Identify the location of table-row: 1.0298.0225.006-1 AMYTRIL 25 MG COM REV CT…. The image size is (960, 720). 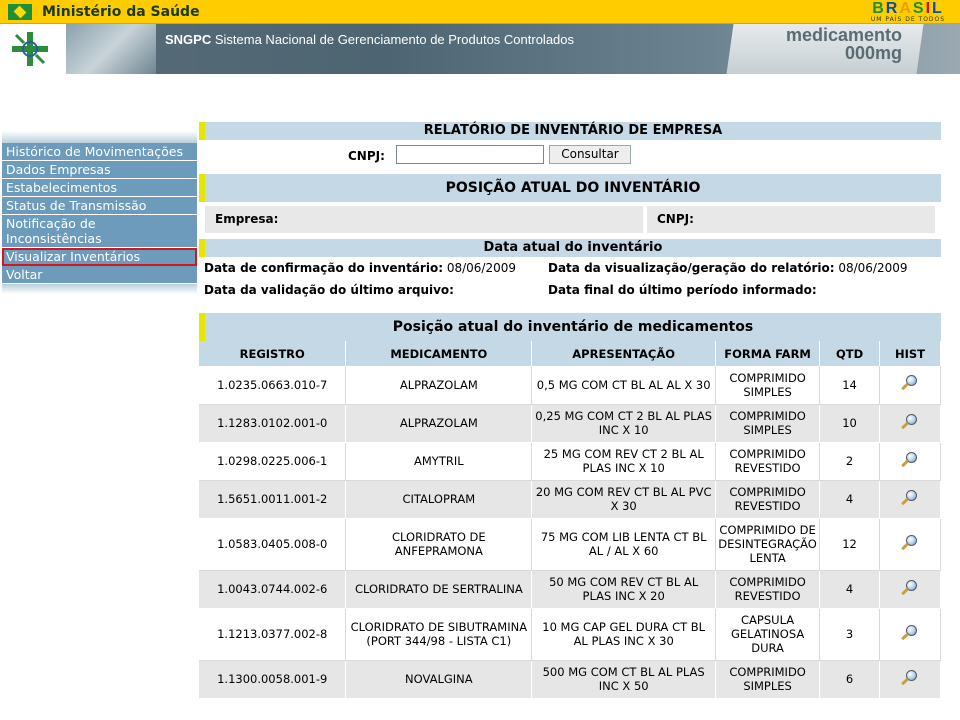
(570, 461).